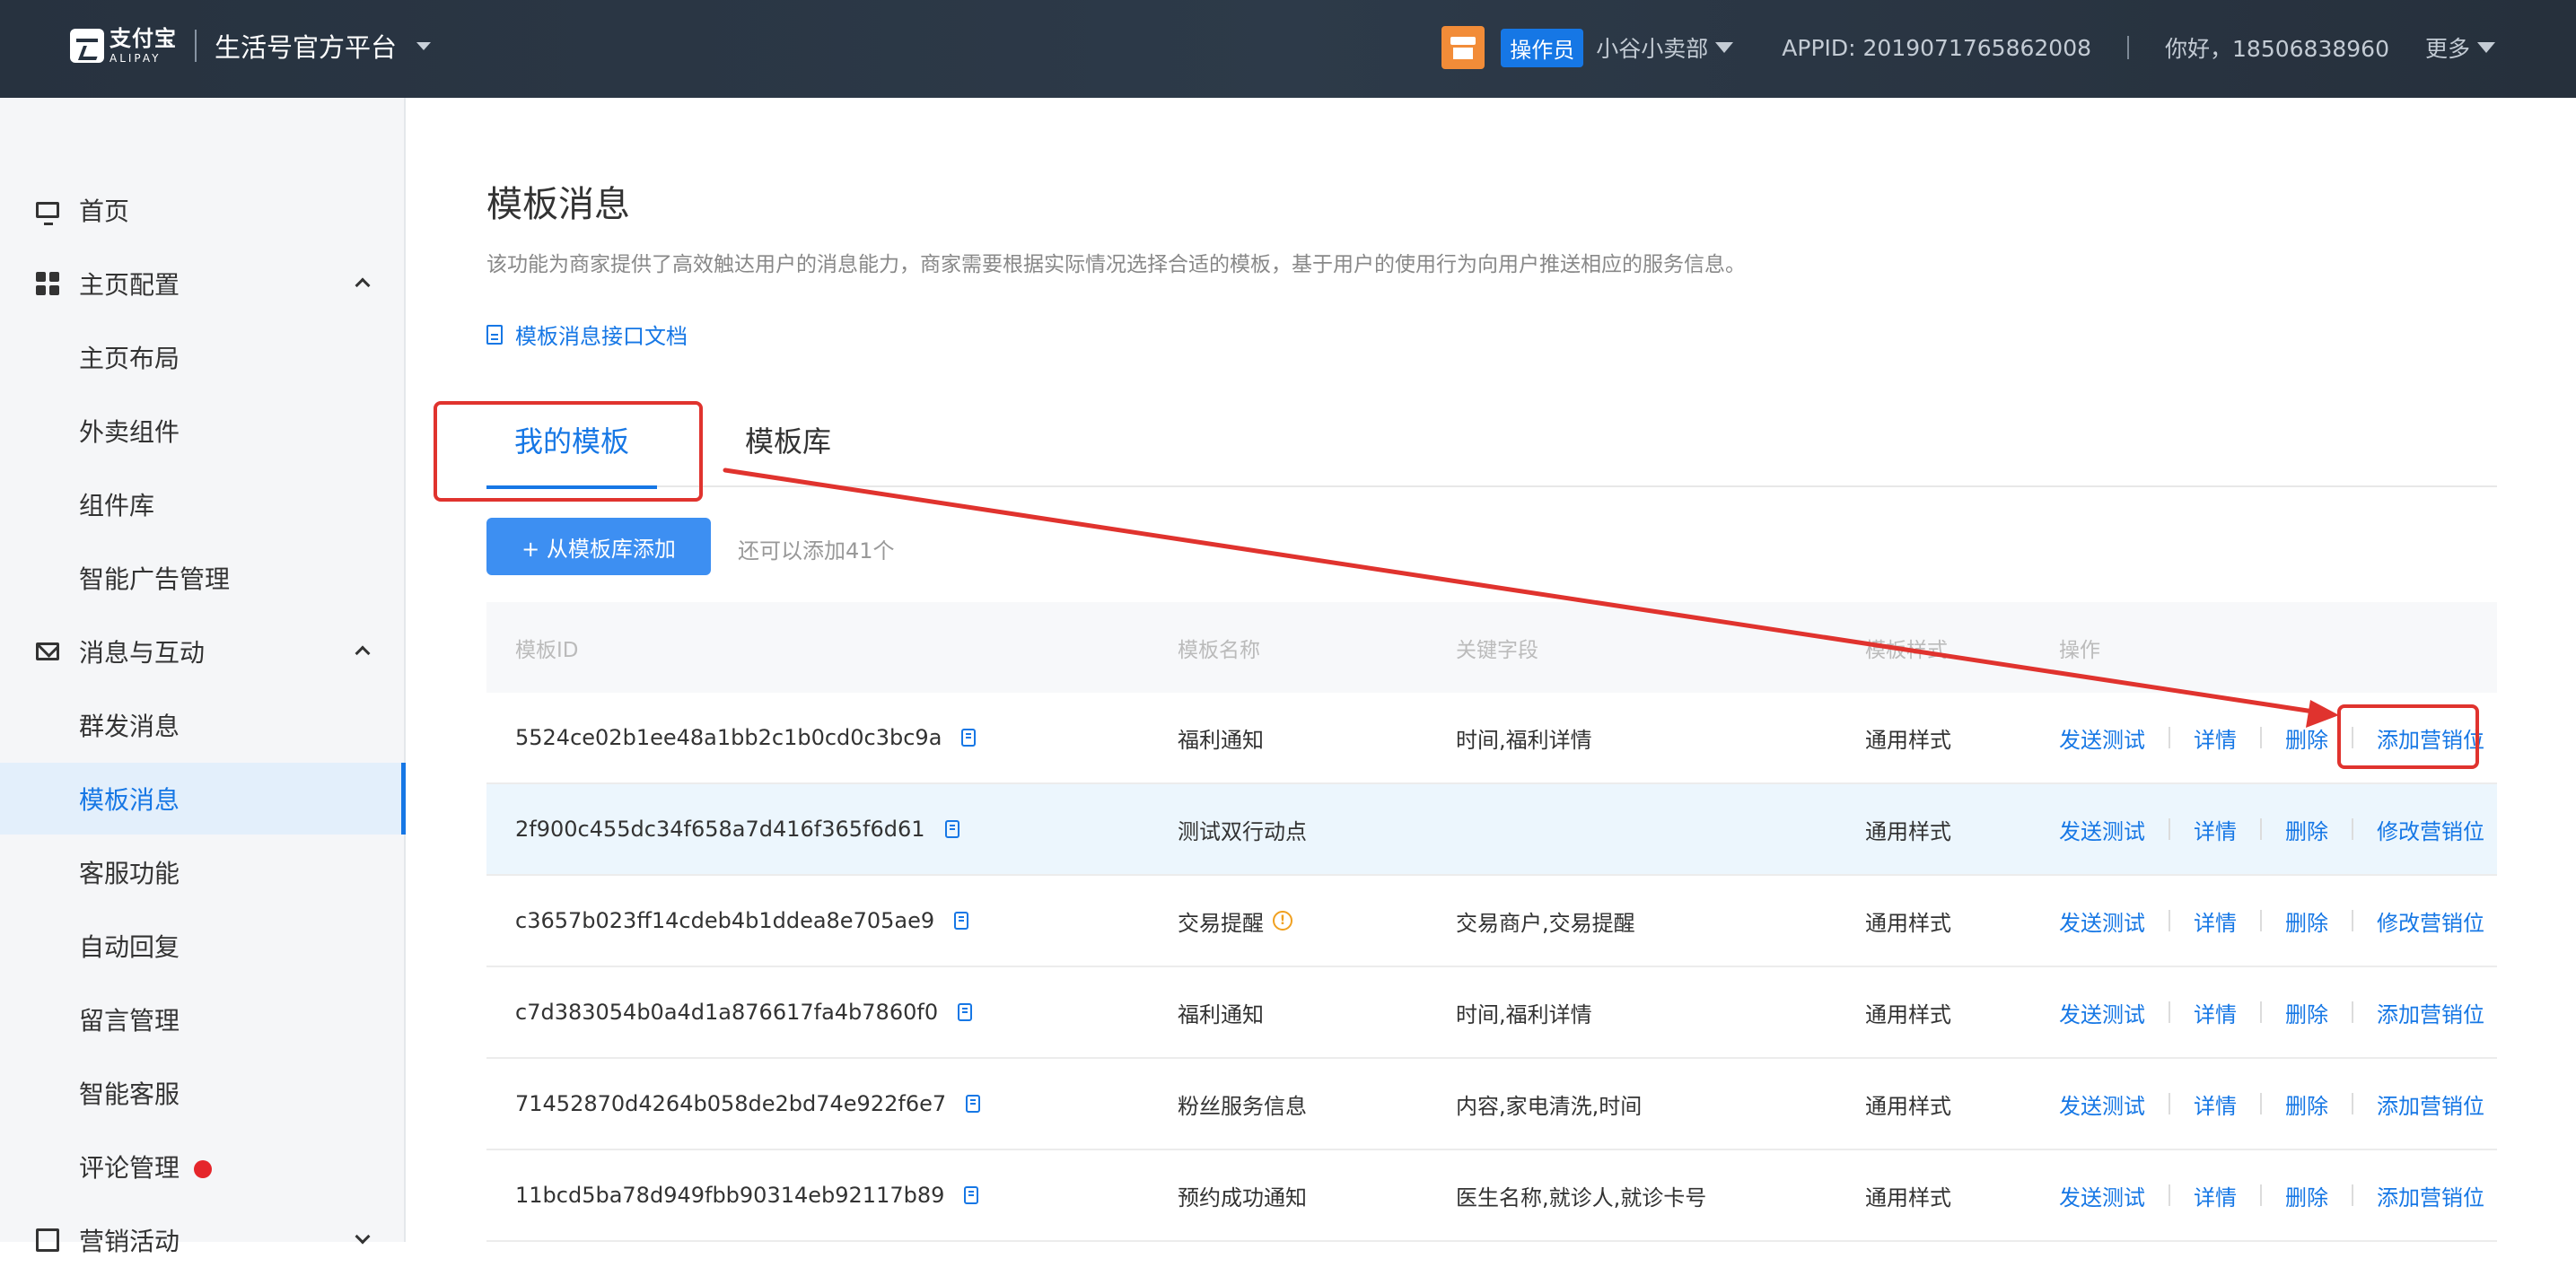 The image size is (2576, 1276). Describe the element at coordinates (202, 725) in the screenshot. I see `sidebar-item-mass-message: 群发消息` at that location.